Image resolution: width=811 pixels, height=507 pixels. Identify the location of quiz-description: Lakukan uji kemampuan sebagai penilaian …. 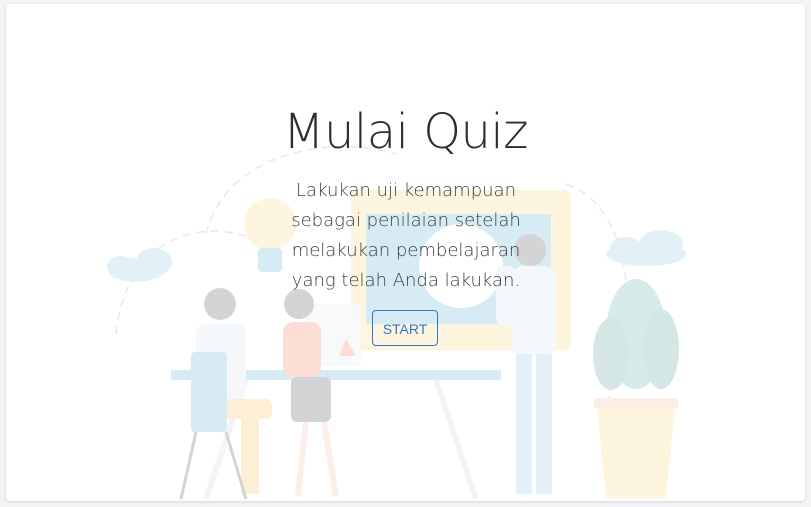
(406, 235).